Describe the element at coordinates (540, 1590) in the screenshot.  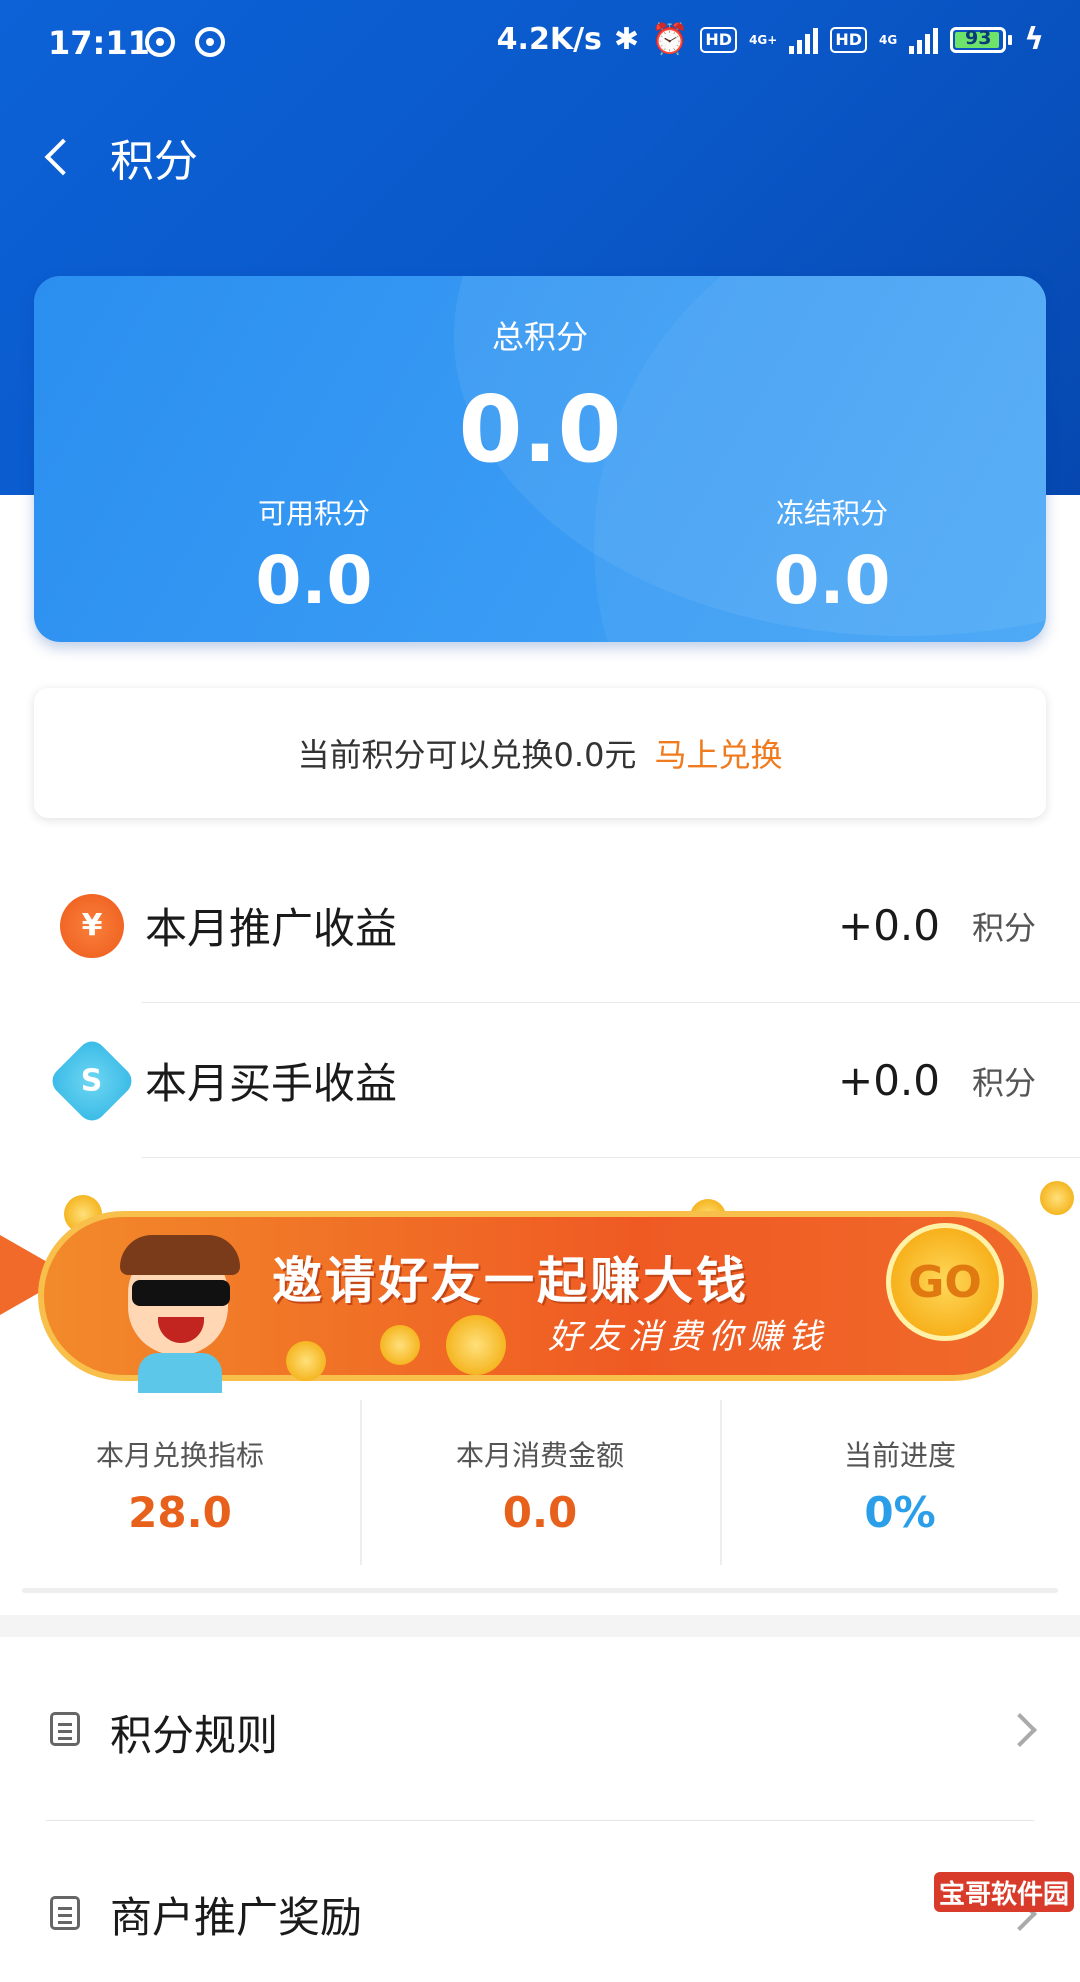
I see `progress-track` at that location.